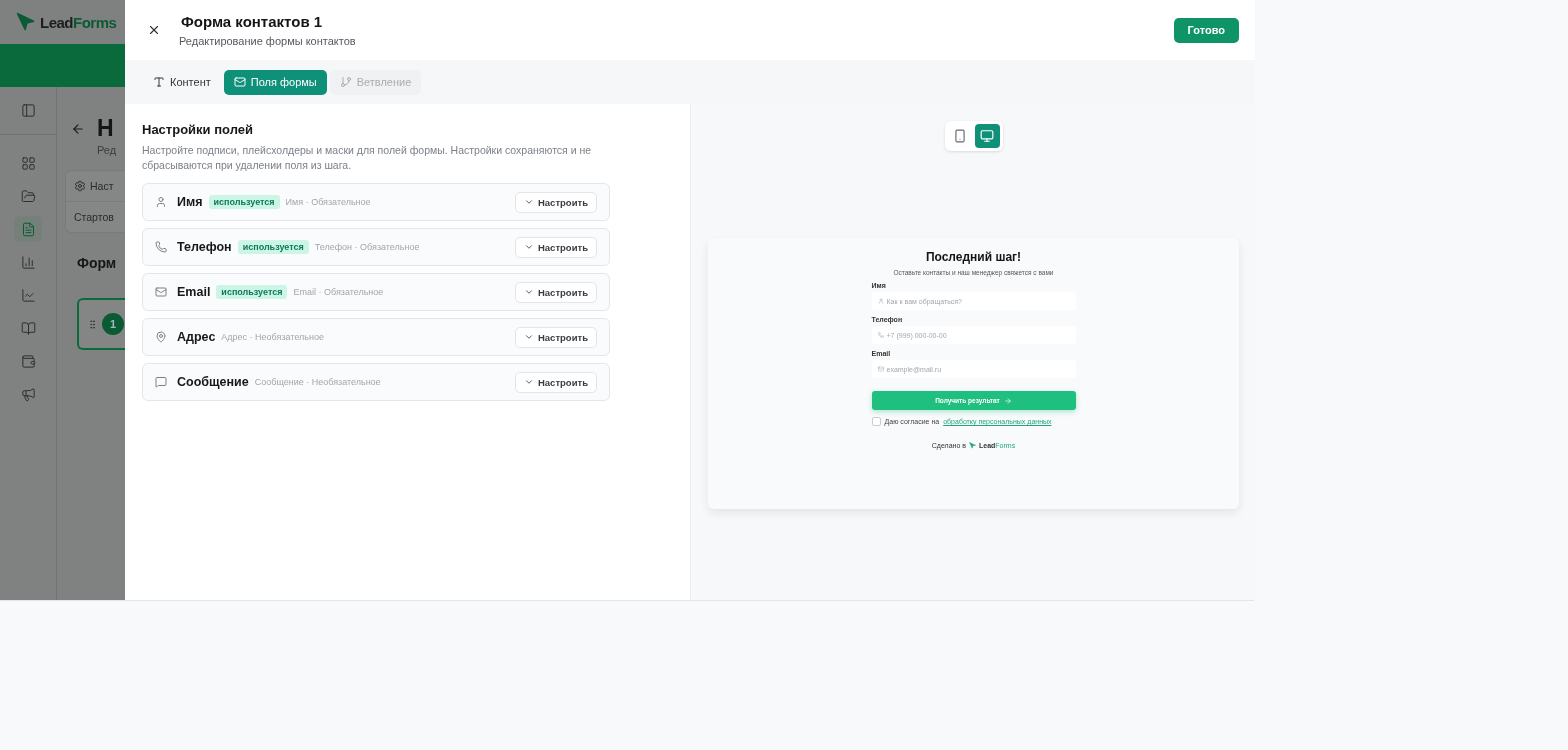 This screenshot has width=1568, height=750. Describe the element at coordinates (161, 382) in the screenshot. I see `message-icon` at that location.